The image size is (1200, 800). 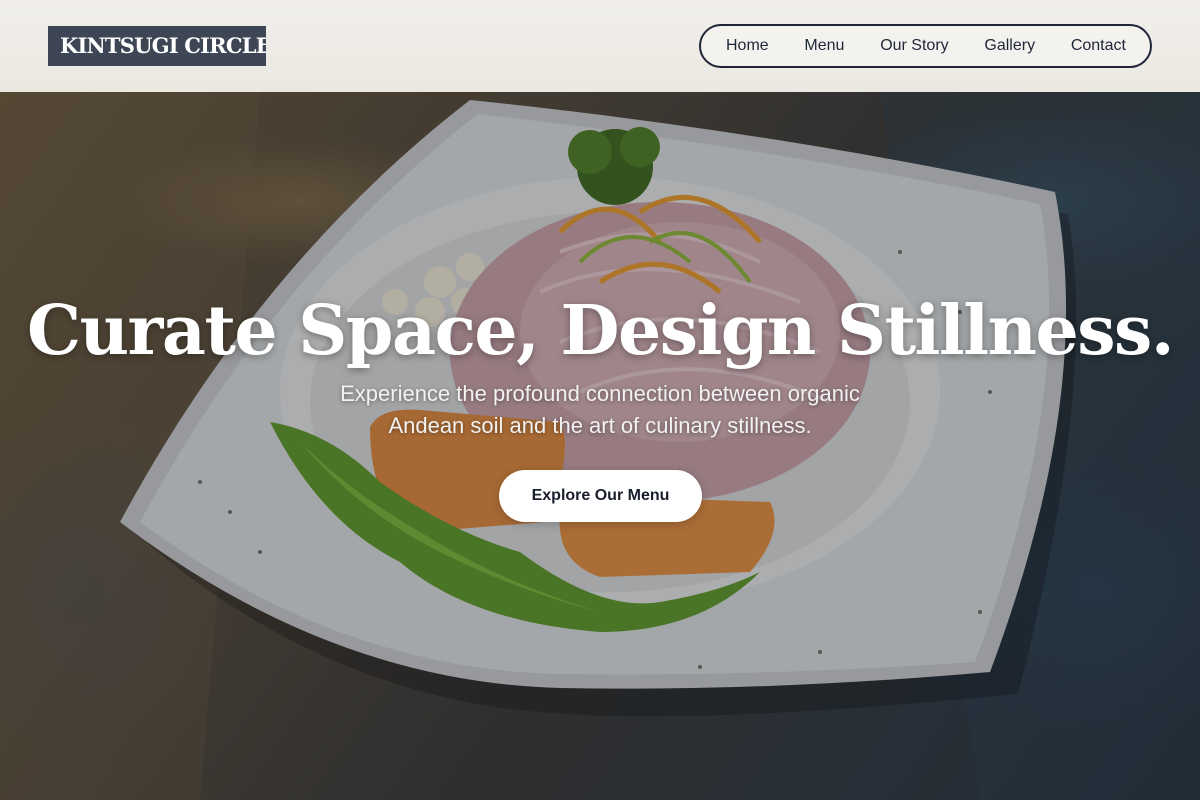 I want to click on nav-link-gallery: Gallery, so click(x=1009, y=46).